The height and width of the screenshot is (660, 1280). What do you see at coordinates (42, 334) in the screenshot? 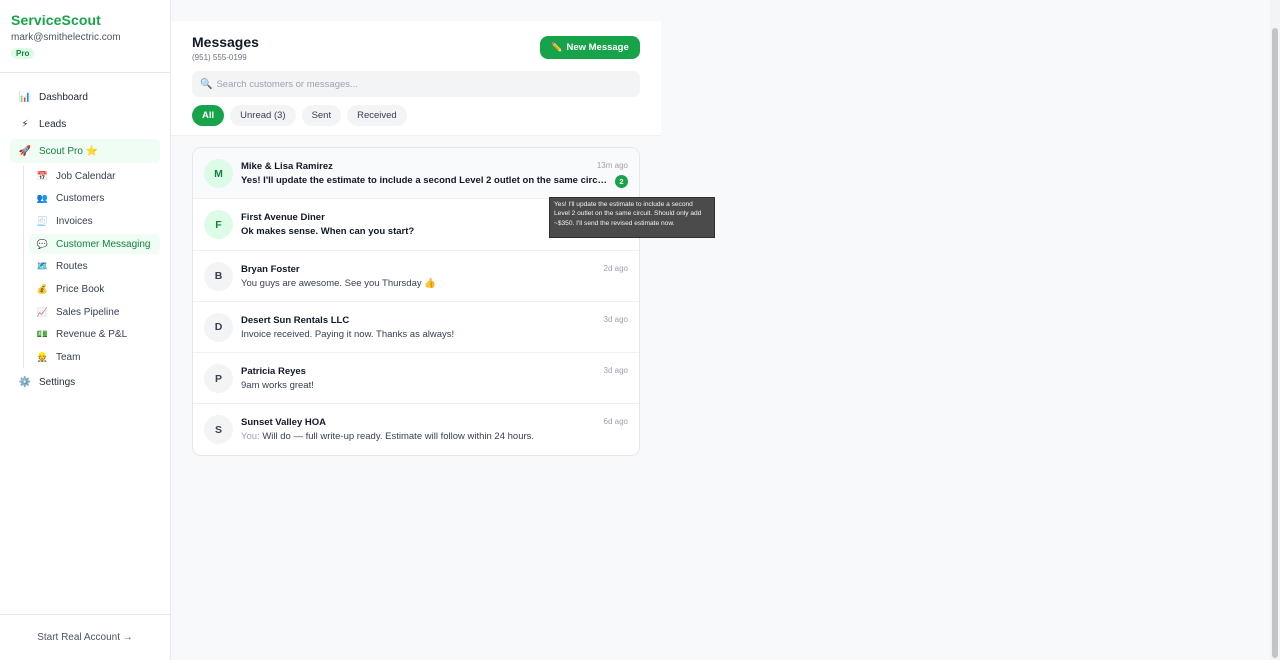
I see `cash-icon: 💵` at bounding box center [42, 334].